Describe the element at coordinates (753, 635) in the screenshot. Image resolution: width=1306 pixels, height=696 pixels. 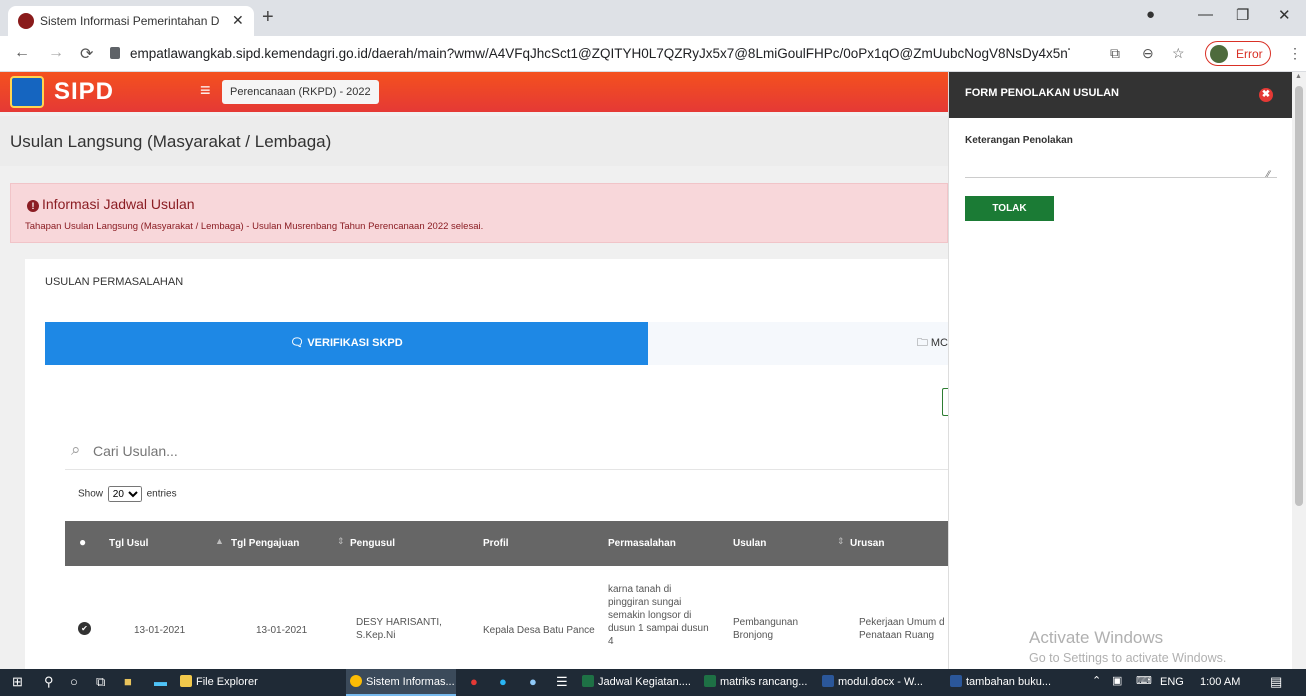
I see `cell-line: Bronjong` at that location.